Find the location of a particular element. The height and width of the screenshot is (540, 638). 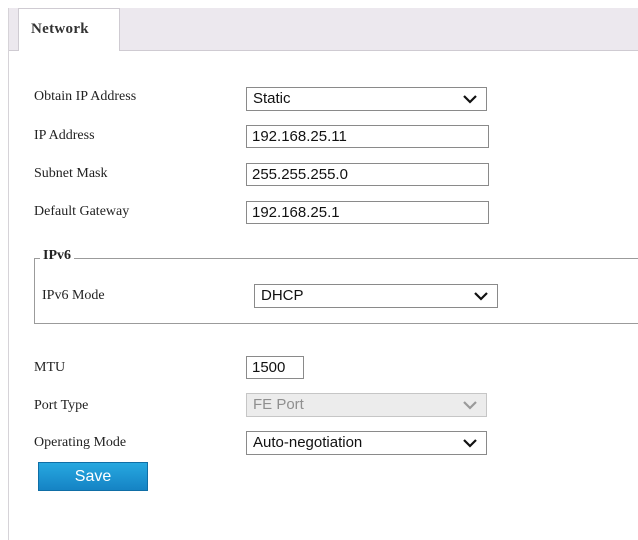

operating-mode-label: Operating Mode is located at coordinates (80, 442).